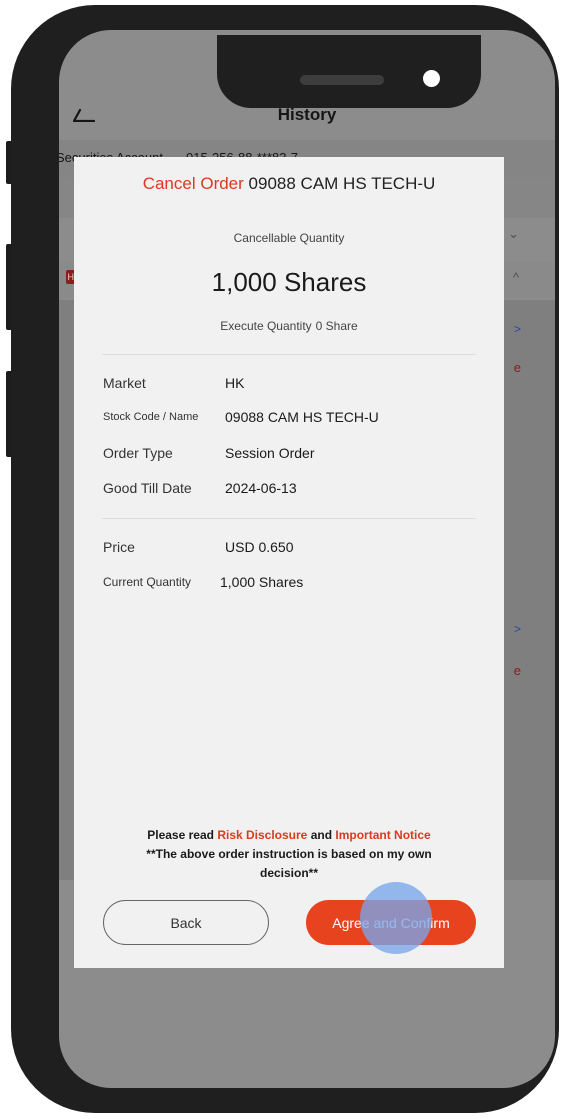  I want to click on dialog-title: Cancel Order 09088 CAM HS TECH-U, so click(289, 184).